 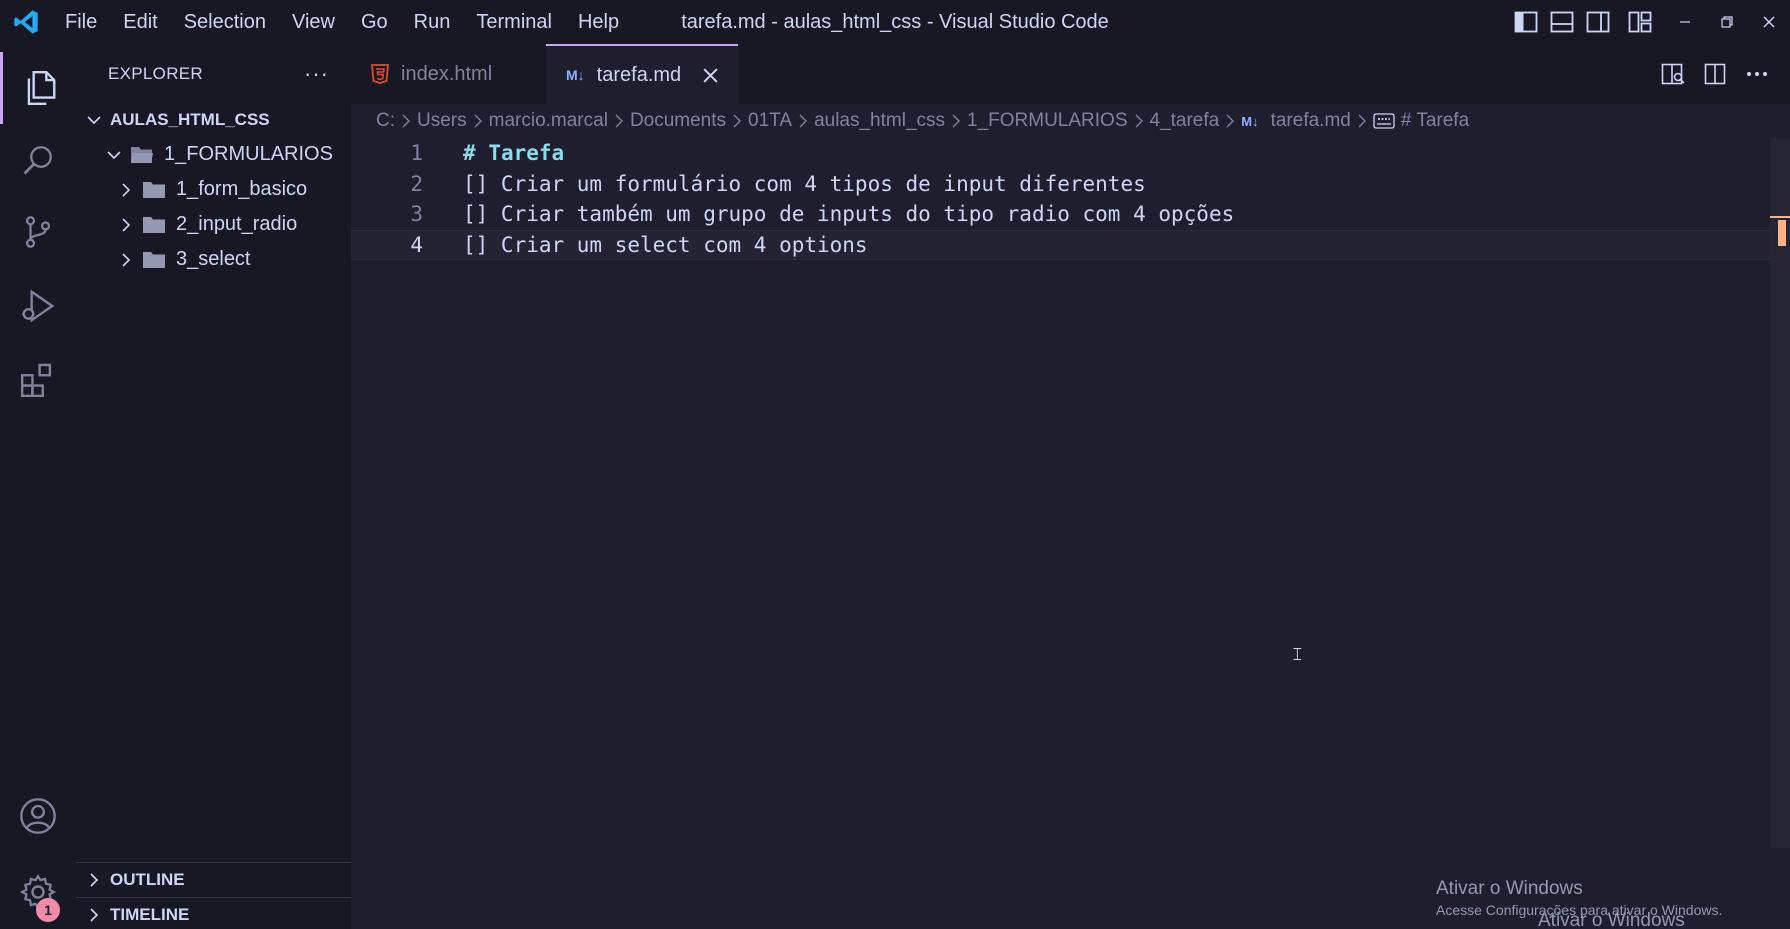 I want to click on more-icon, so click(x=1757, y=74).